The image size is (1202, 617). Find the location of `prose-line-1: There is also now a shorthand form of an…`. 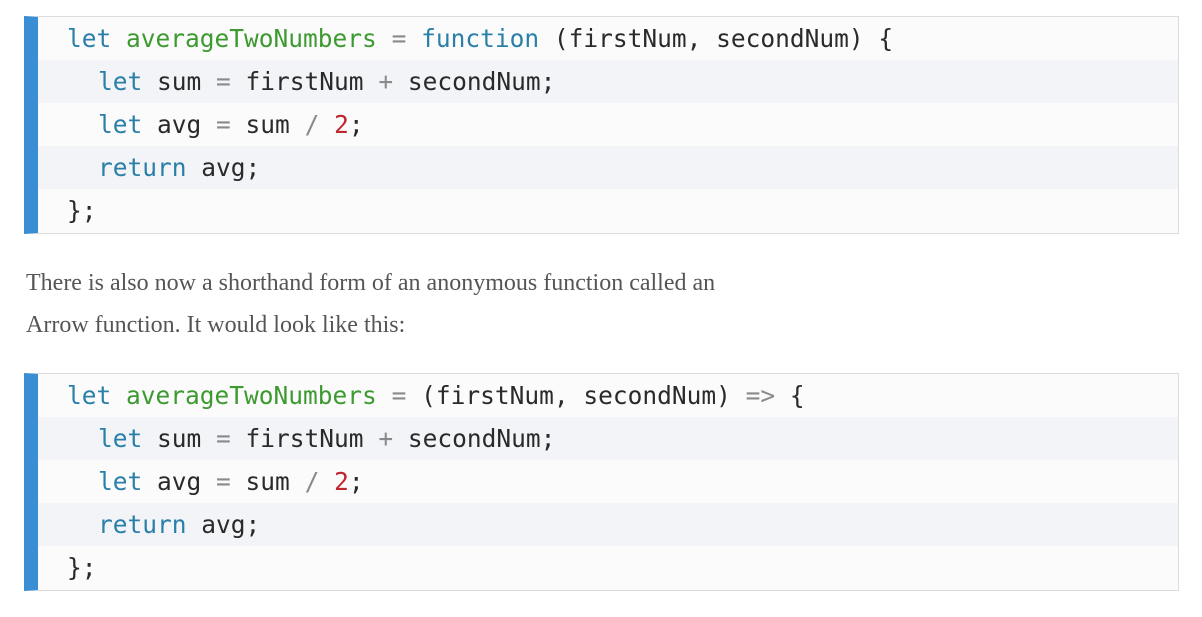

prose-line-1: There is also now a shorthand form of an… is located at coordinates (371, 283).